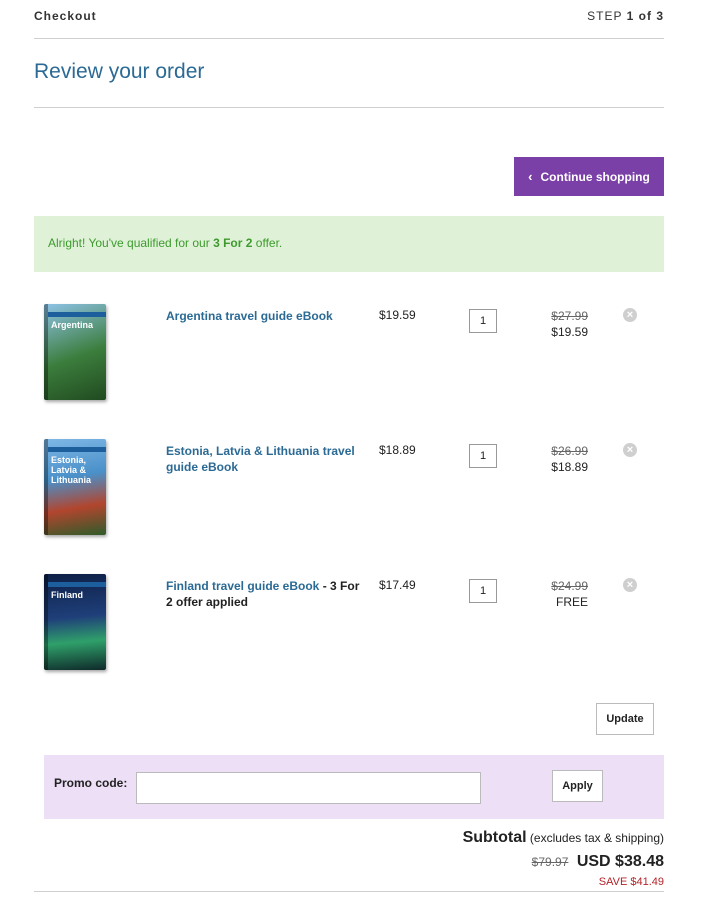 The height and width of the screenshot is (904, 712). Describe the element at coordinates (569, 467) in the screenshot. I see `line-total: $18.89` at that location.